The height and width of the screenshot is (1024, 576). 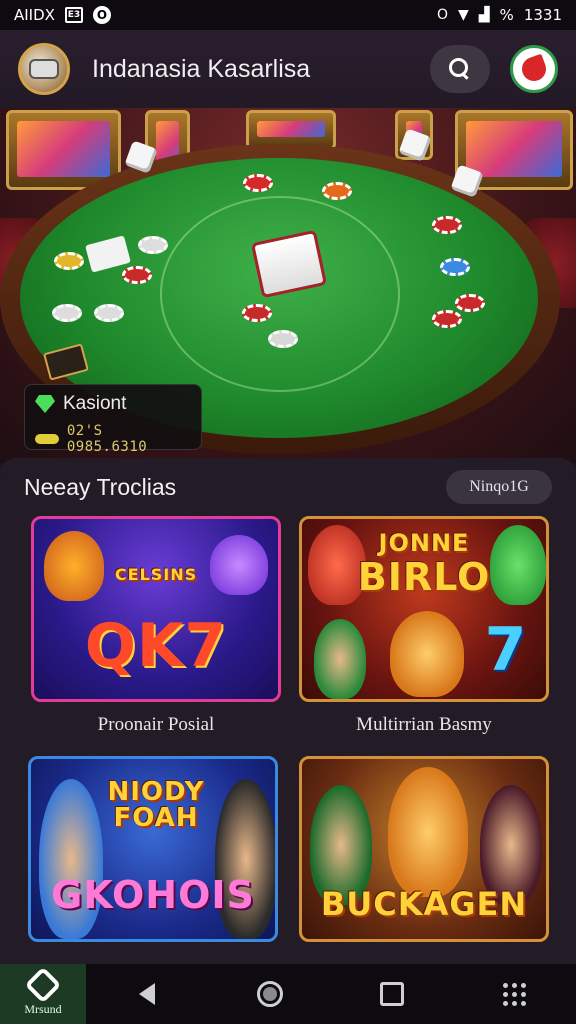 I want to click on game-art-title: JONNE, so click(x=424, y=543).